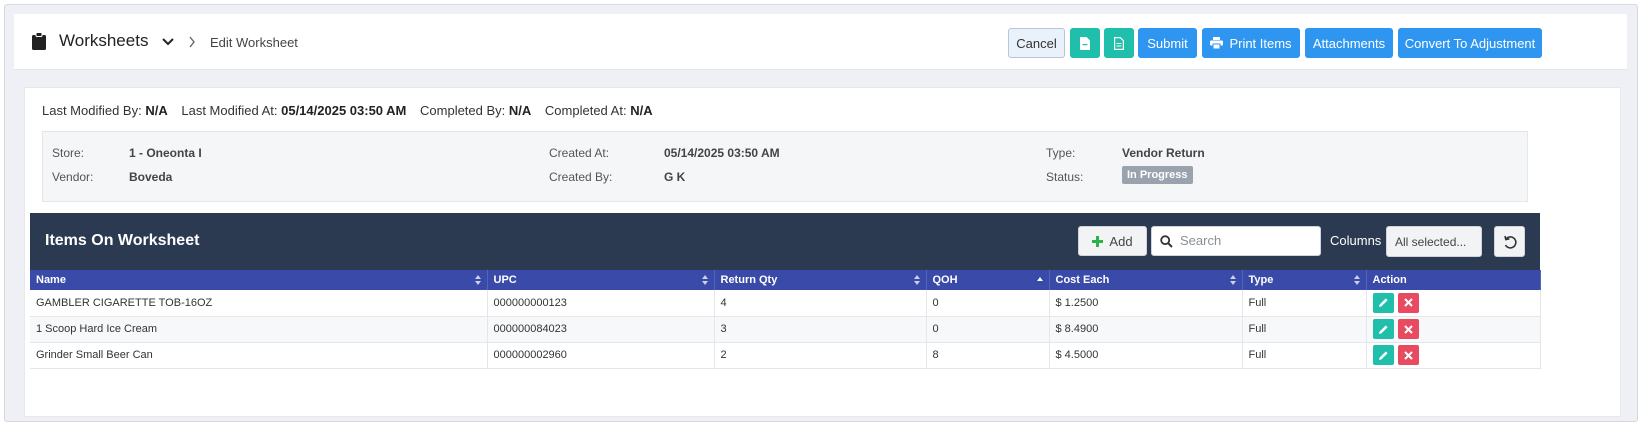 The width and height of the screenshot is (1644, 427). Describe the element at coordinates (1098, 241) in the screenshot. I see `plus-icon` at that location.